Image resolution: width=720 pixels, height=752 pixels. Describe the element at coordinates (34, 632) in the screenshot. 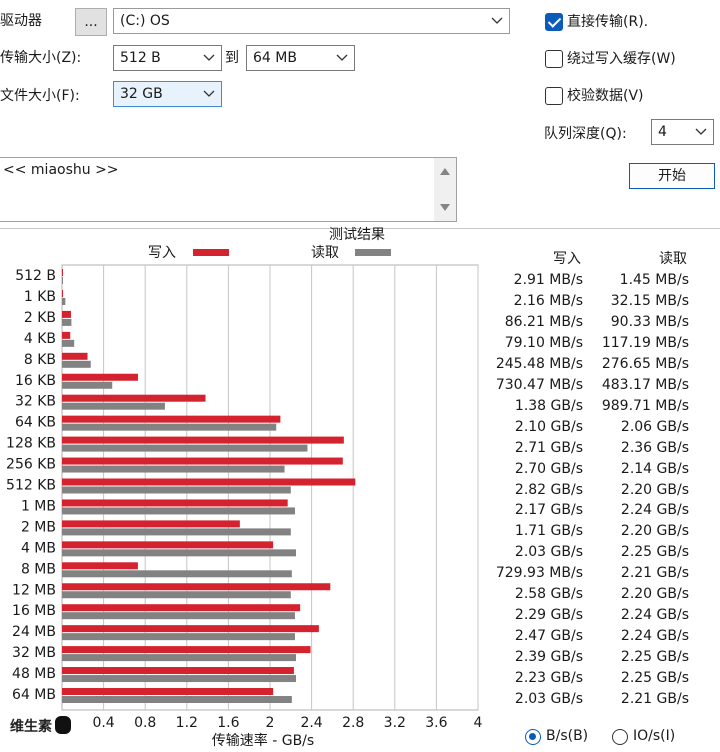

I see `y-tick-label: 24 MB` at that location.